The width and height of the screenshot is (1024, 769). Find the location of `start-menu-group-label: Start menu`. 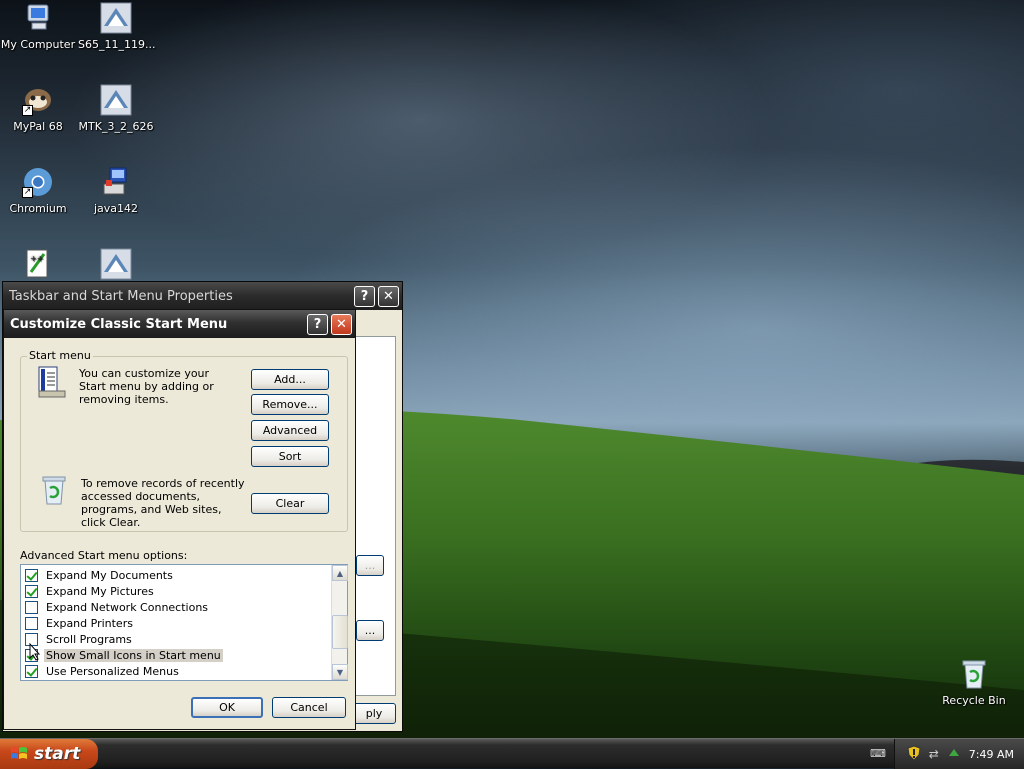

start-menu-group-label: Start menu is located at coordinates (60, 355).